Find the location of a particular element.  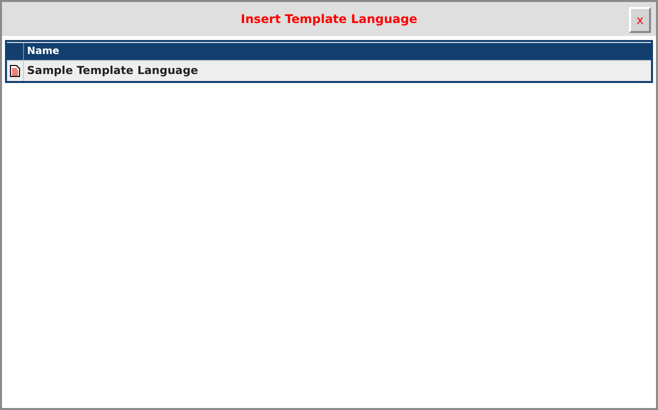

column-header: Name is located at coordinates (43, 52).